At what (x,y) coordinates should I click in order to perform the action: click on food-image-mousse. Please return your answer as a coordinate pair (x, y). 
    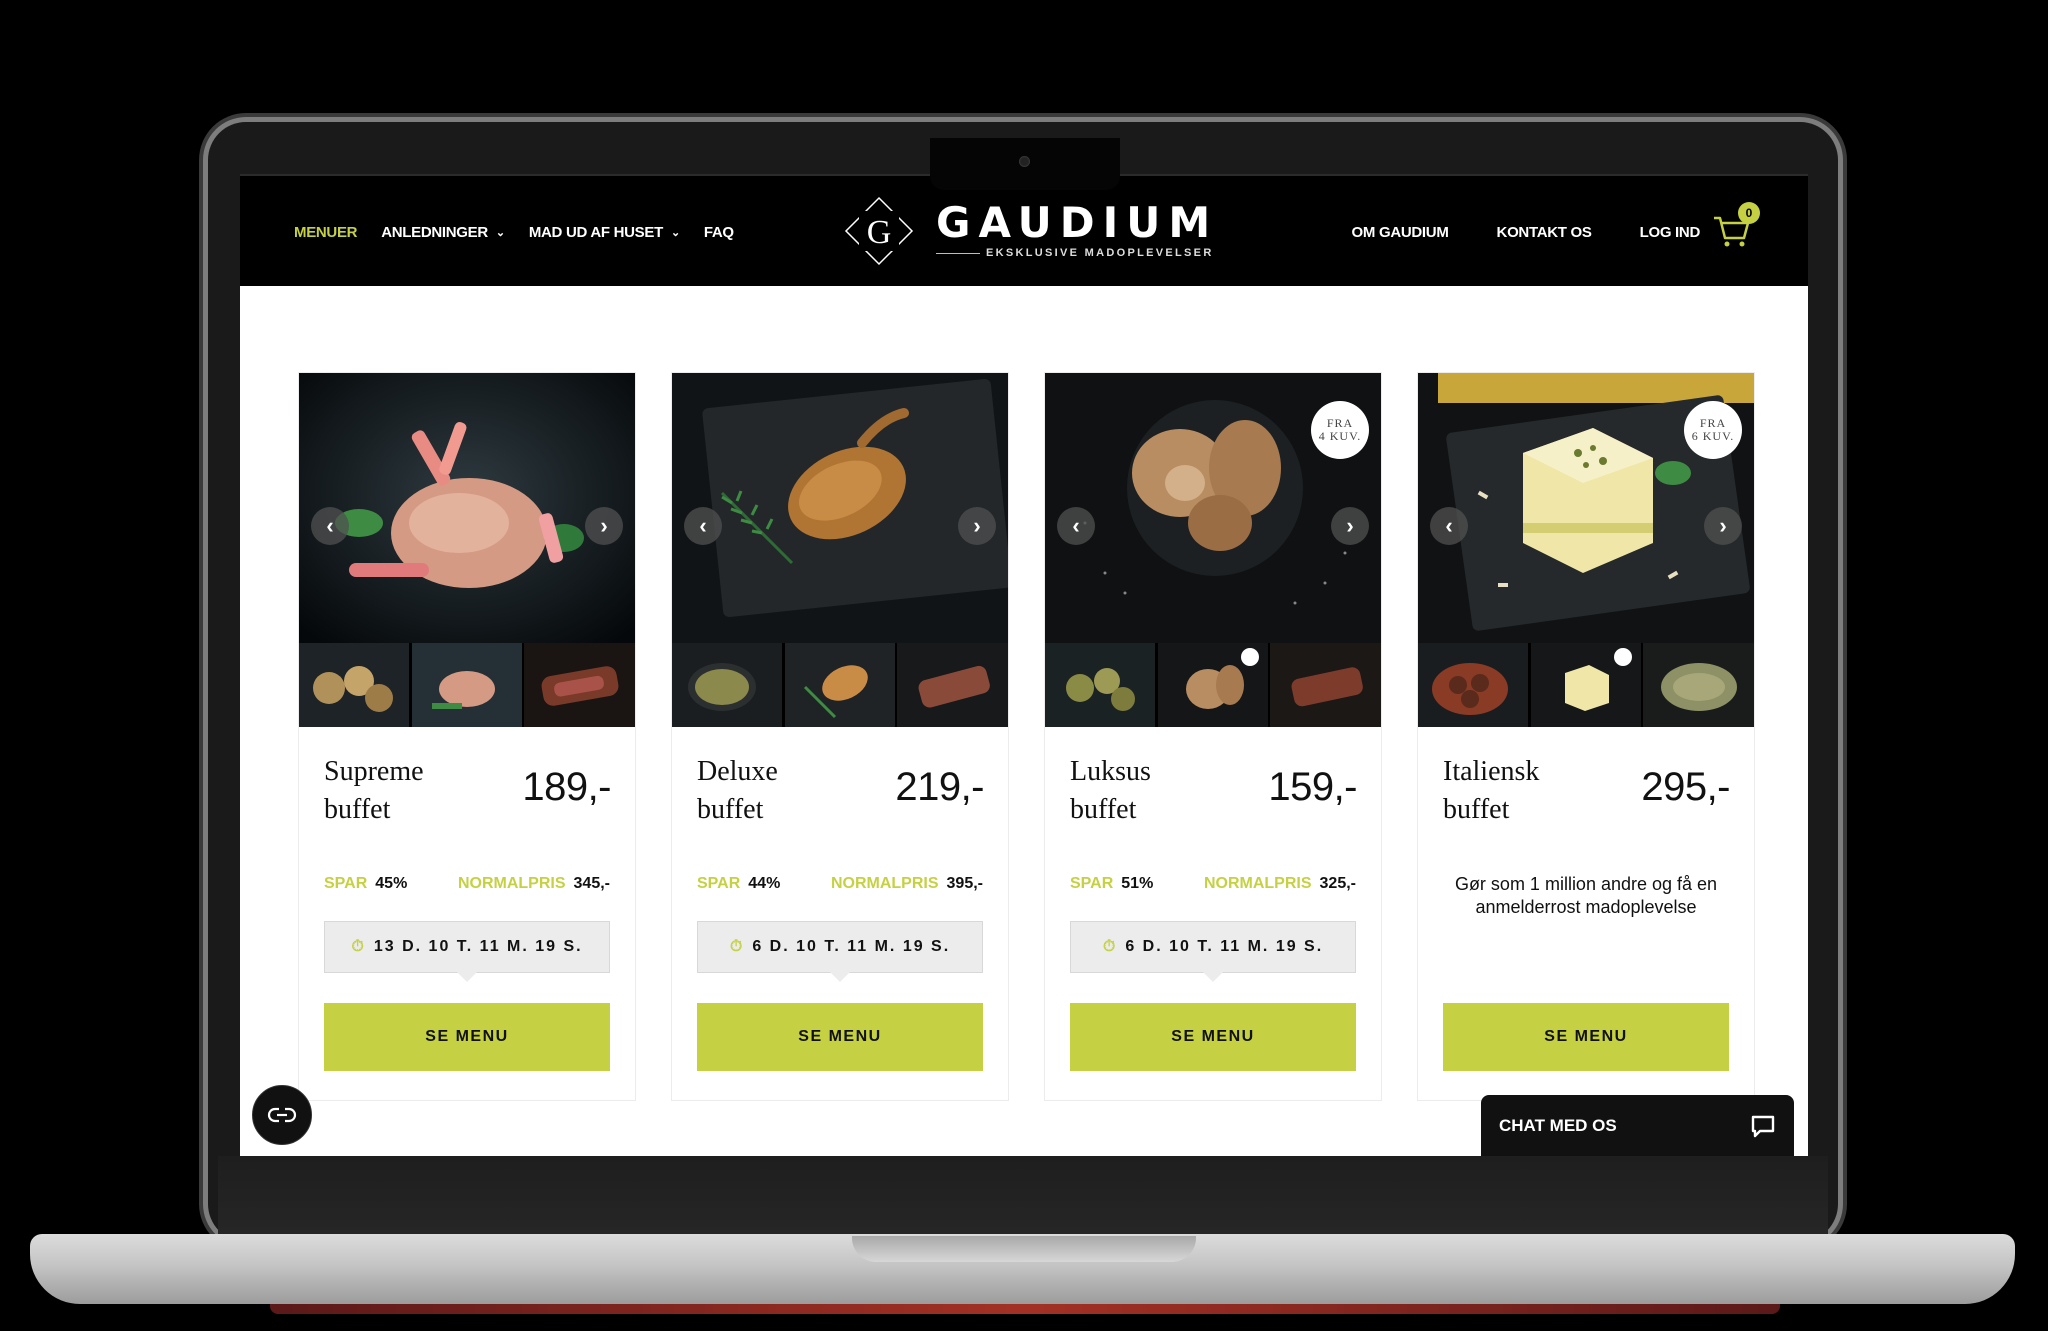
    Looking at the image, I should click on (467, 508).